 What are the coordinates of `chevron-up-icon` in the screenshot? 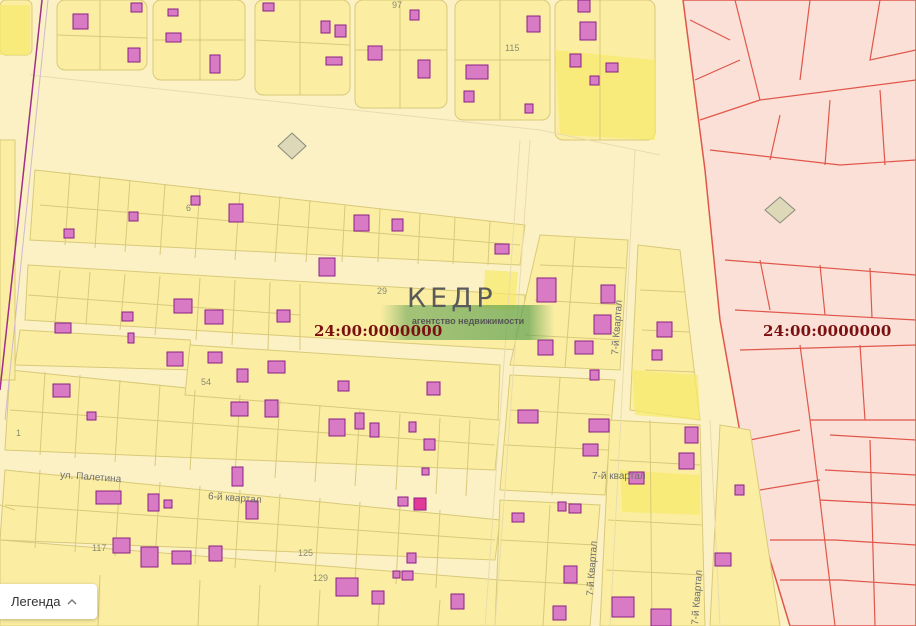 It's located at (72, 601).